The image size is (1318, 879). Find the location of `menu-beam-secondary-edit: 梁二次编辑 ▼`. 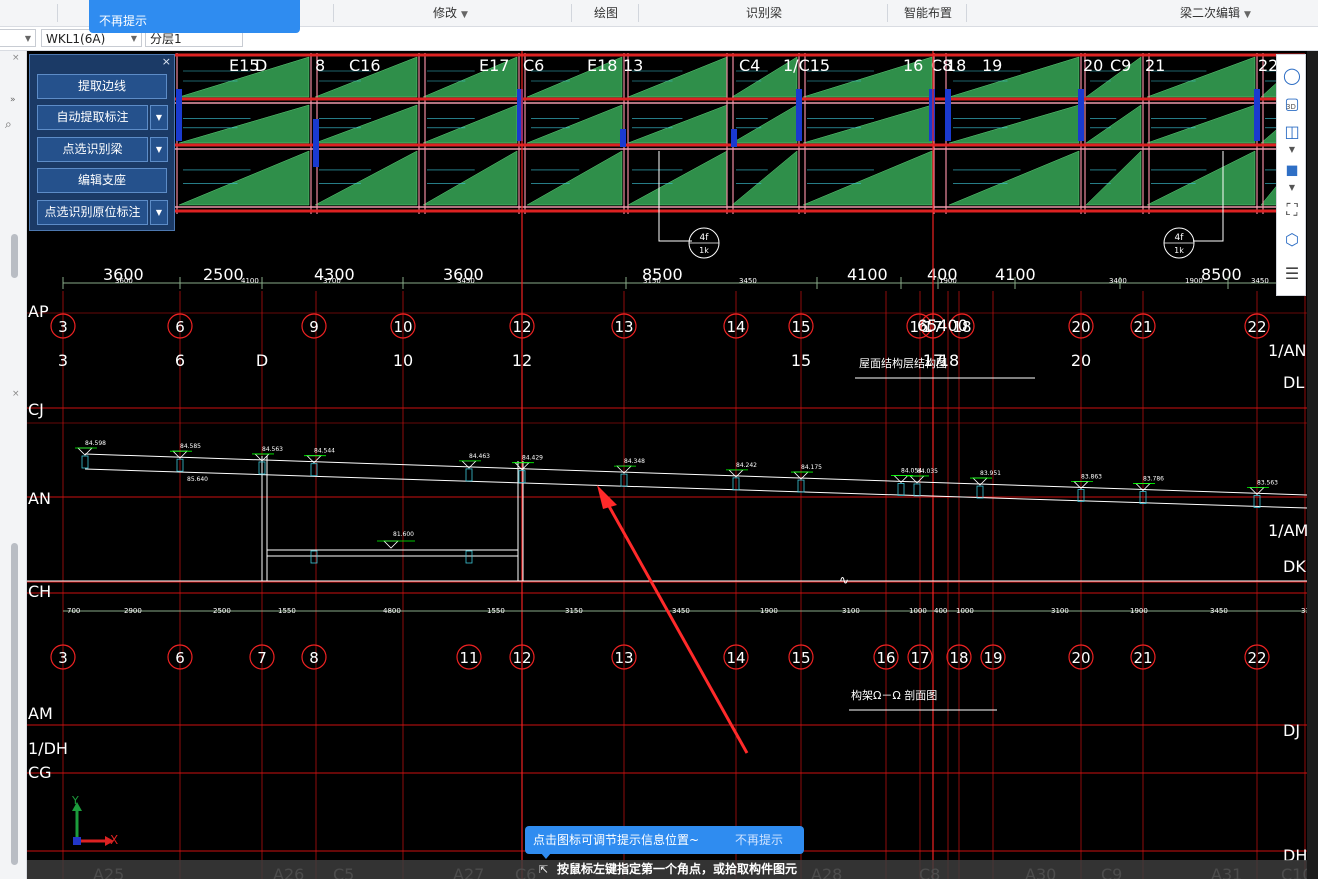

menu-beam-secondary-edit: 梁二次编辑 ▼ is located at coordinates (1215, 13).